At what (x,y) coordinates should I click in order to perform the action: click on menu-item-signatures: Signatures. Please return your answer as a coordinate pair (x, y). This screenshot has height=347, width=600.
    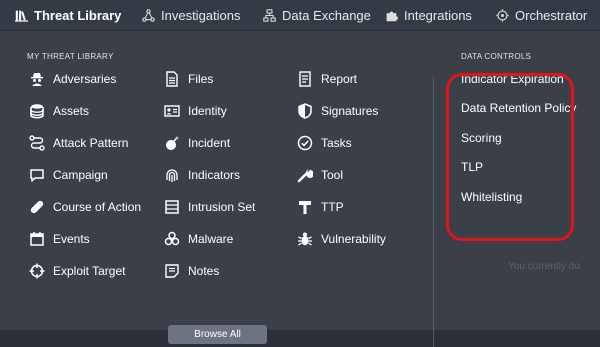
    Looking at the image, I should click on (337, 111).